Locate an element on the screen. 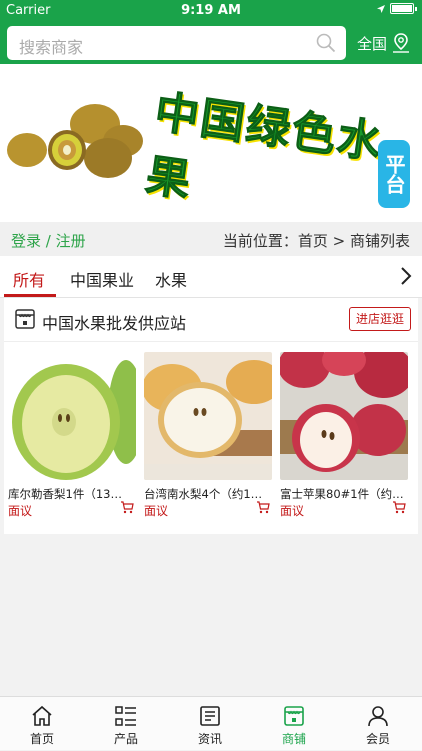  region-selector: 全国 is located at coordinates (384, 43).